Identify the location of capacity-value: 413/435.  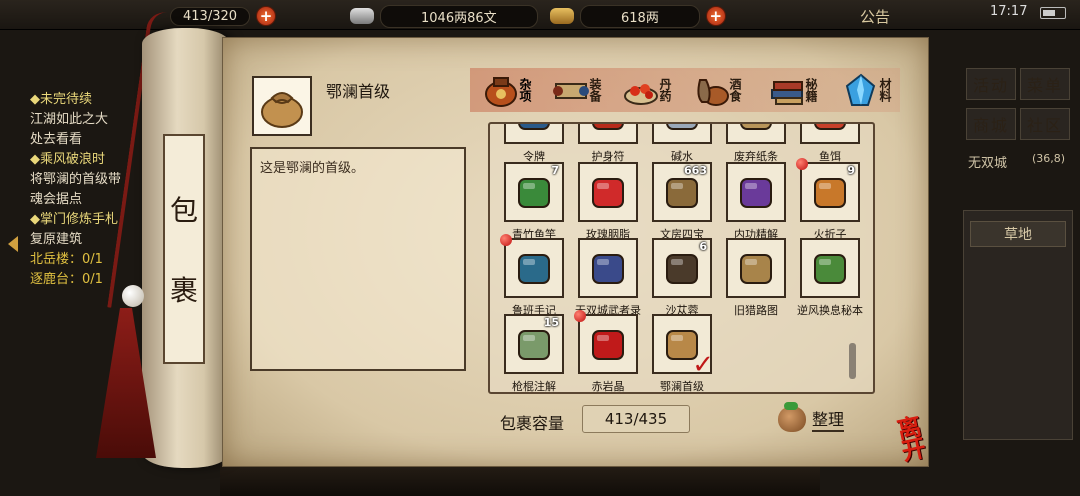
(636, 419).